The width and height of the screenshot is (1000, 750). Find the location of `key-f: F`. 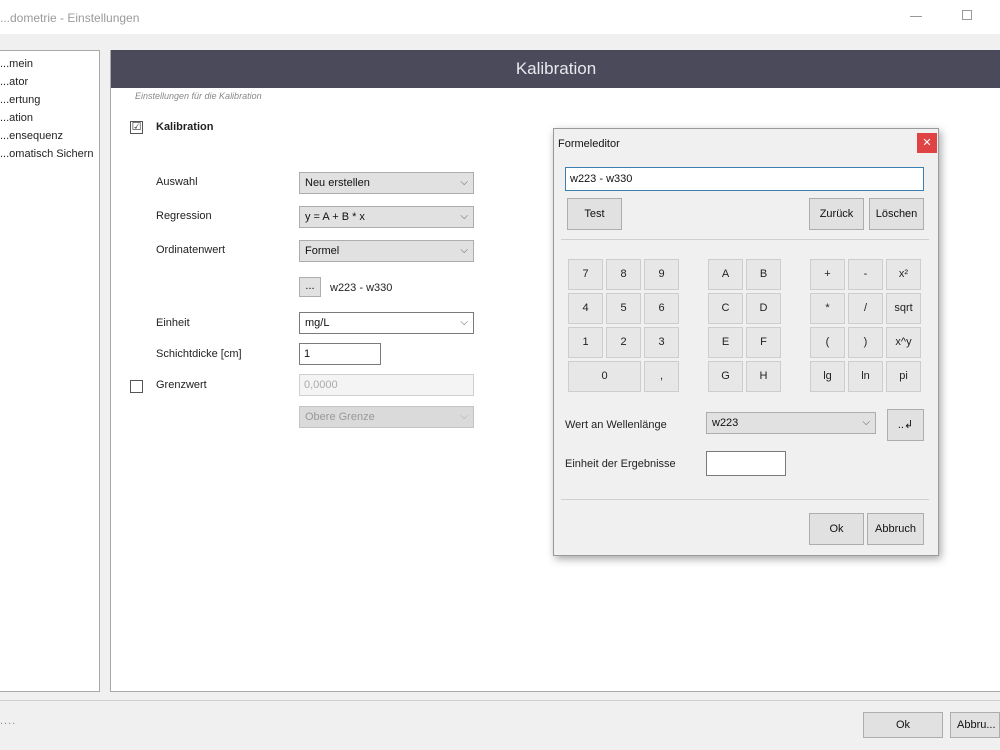

key-f: F is located at coordinates (763, 342).